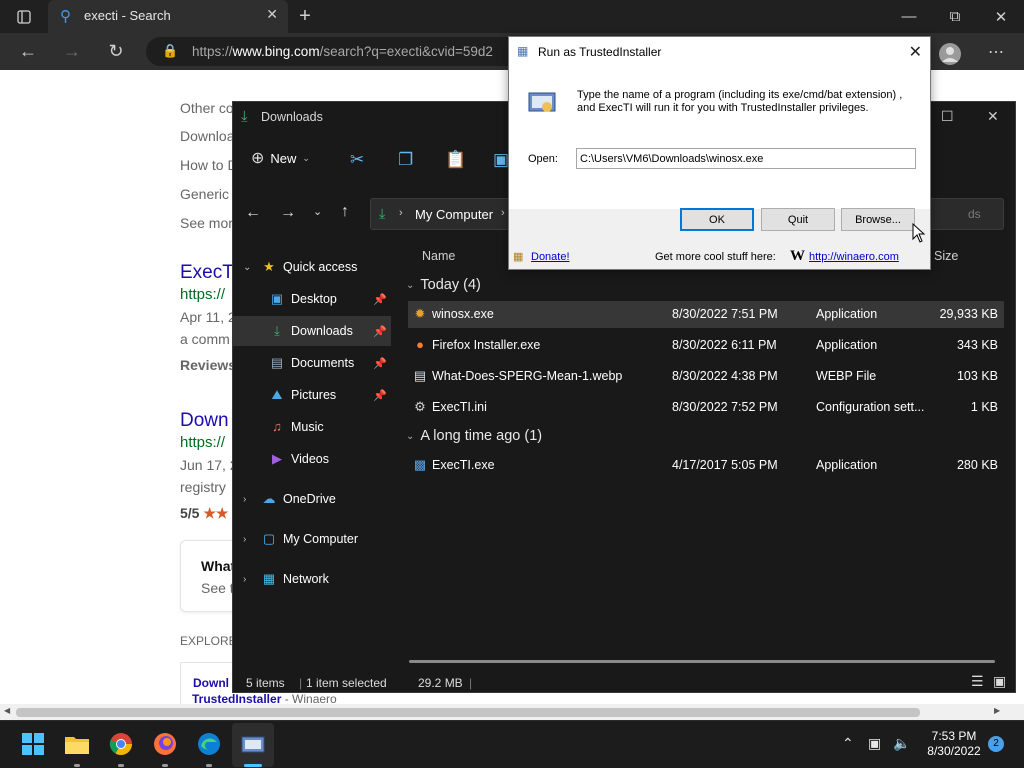 This screenshot has width=1024, height=768. Describe the element at coordinates (210, 576) in the screenshot. I see `faq-card: What See t` at that location.